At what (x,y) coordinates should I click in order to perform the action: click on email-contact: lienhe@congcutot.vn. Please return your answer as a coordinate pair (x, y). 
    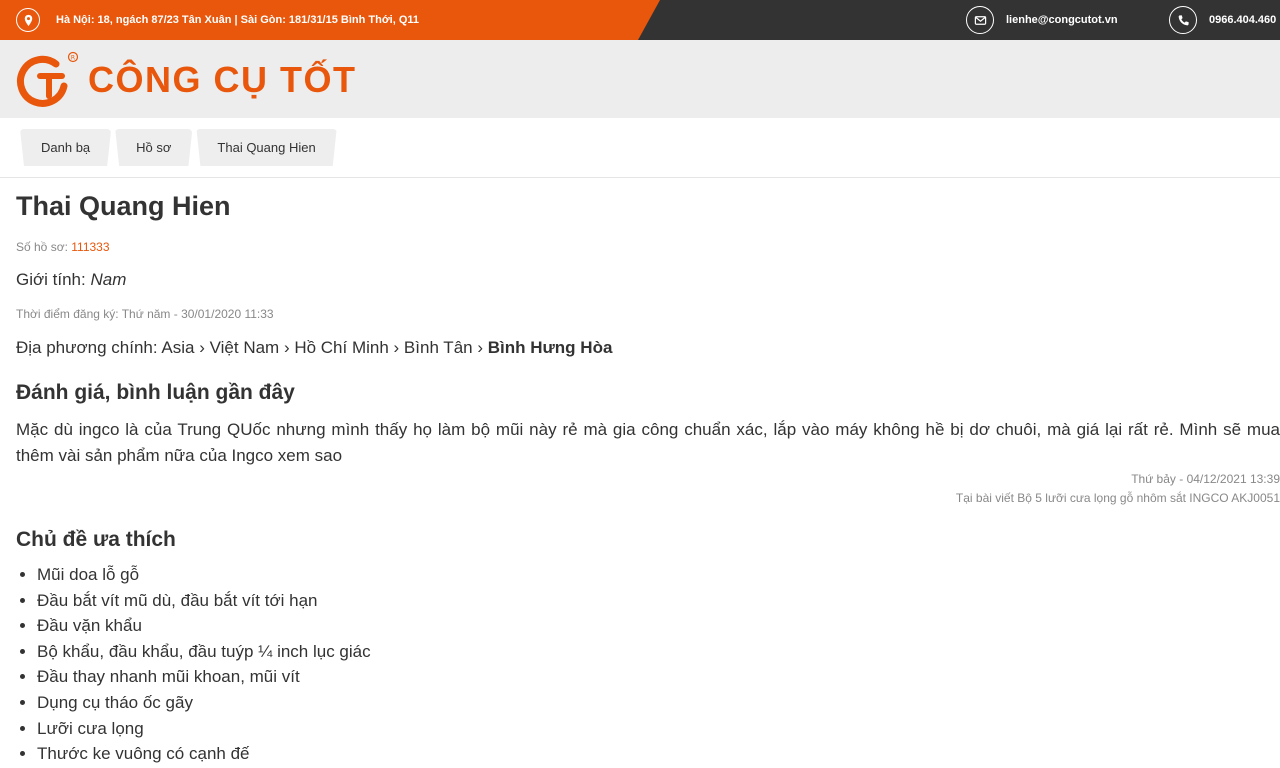
    Looking at the image, I should click on (1042, 20).